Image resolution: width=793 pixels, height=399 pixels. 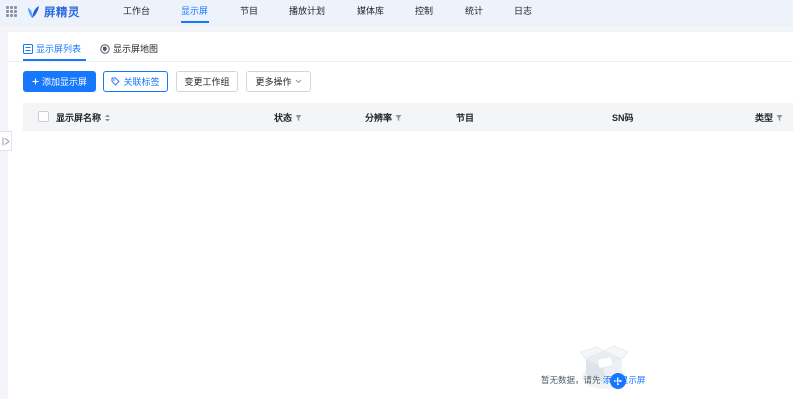 What do you see at coordinates (59, 49) in the screenshot?
I see `tab-display-list-label: 显示屏列表` at bounding box center [59, 49].